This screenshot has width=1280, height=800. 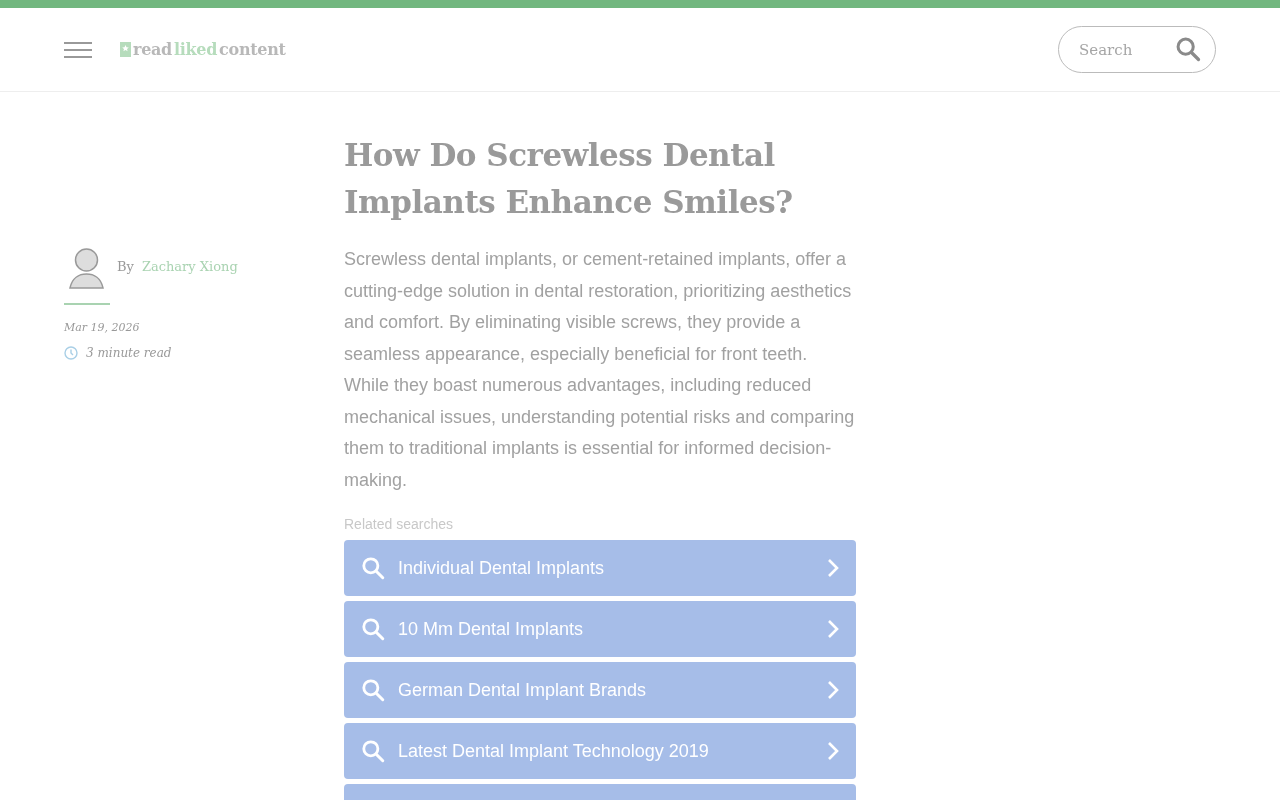 What do you see at coordinates (129, 353) in the screenshot?
I see `read-time: 3 minute read` at bounding box center [129, 353].